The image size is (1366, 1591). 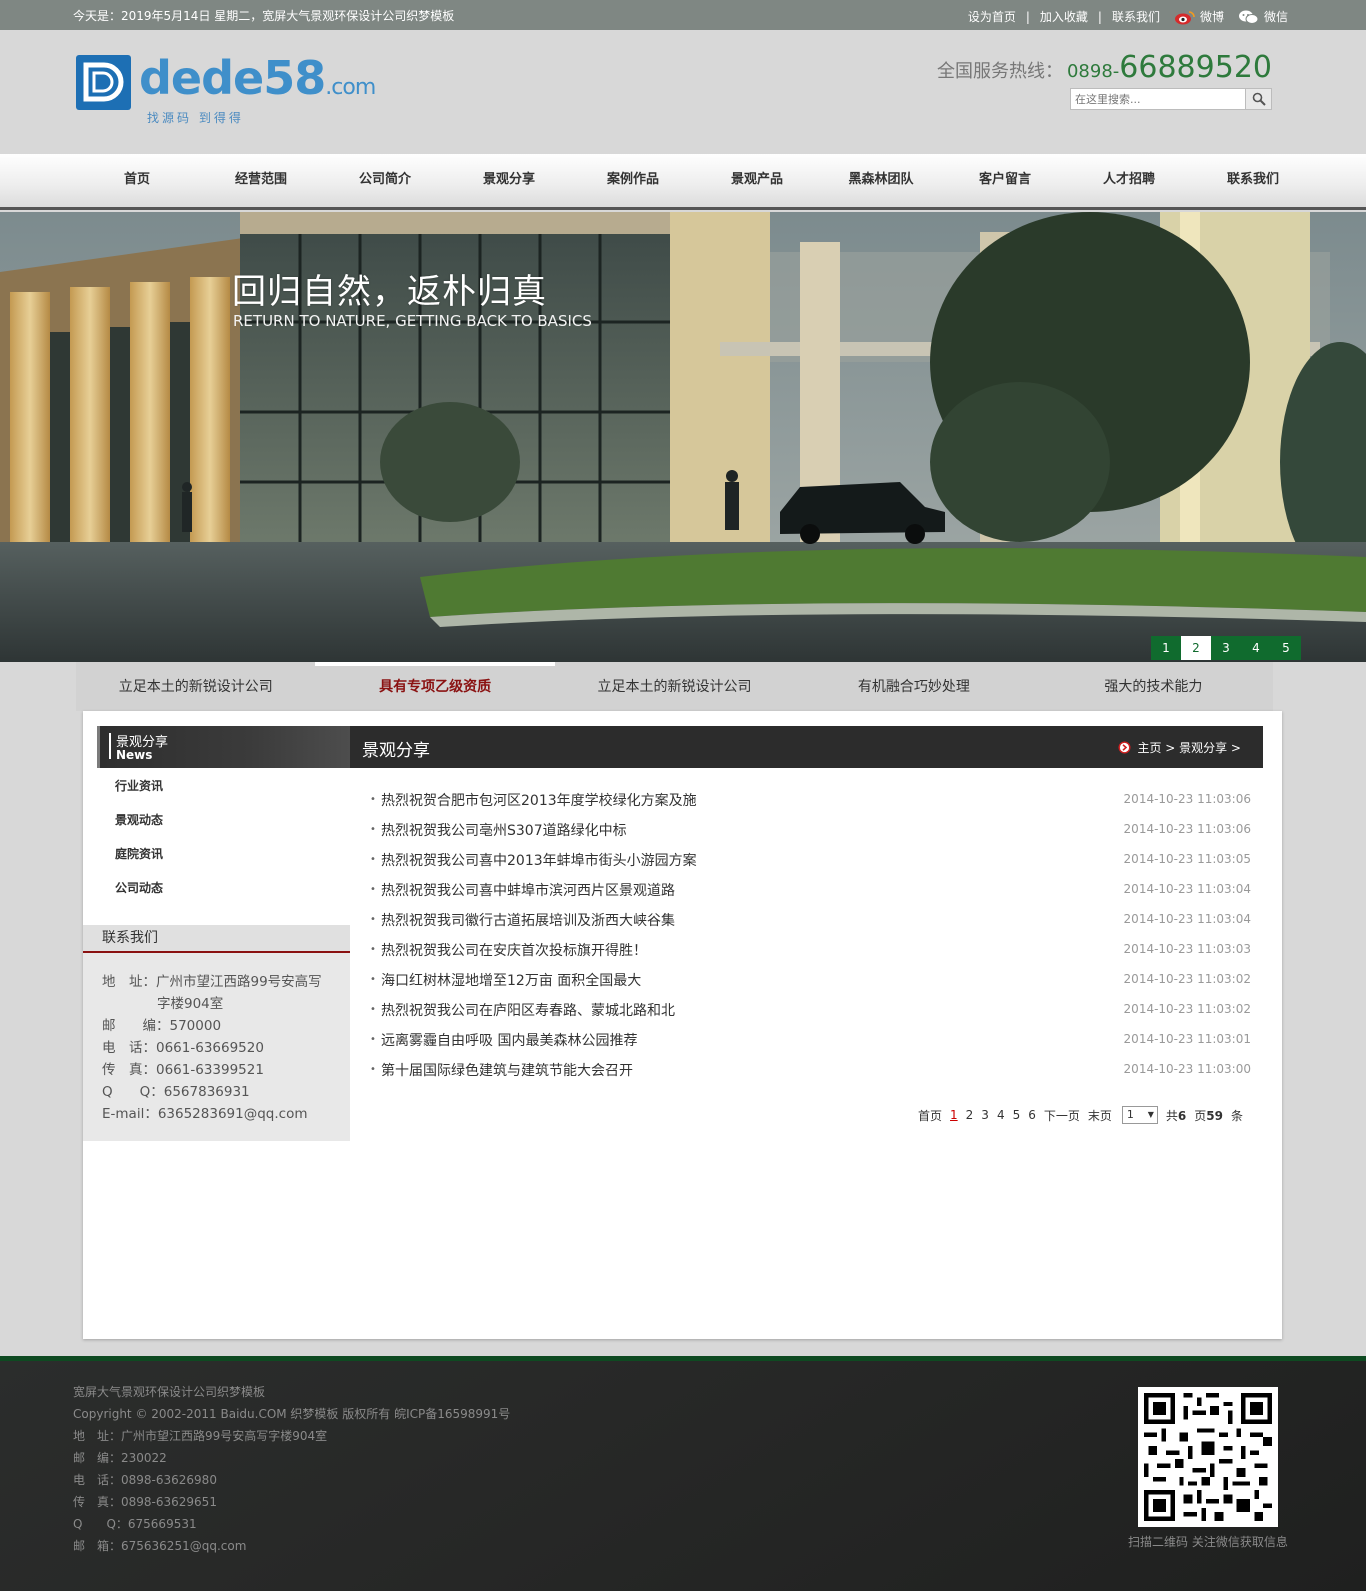 What do you see at coordinates (190, 1004) in the screenshot?
I see `contact-address-line2: 字楼904室` at bounding box center [190, 1004].